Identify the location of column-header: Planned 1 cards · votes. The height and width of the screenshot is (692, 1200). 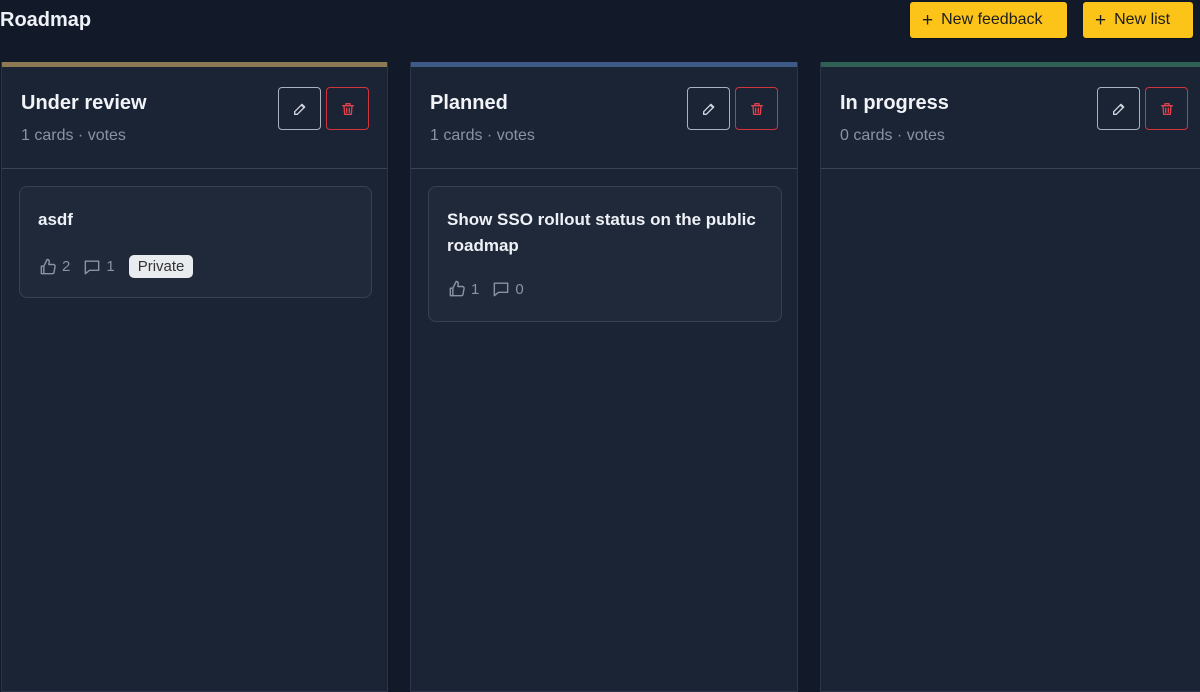
(604, 118).